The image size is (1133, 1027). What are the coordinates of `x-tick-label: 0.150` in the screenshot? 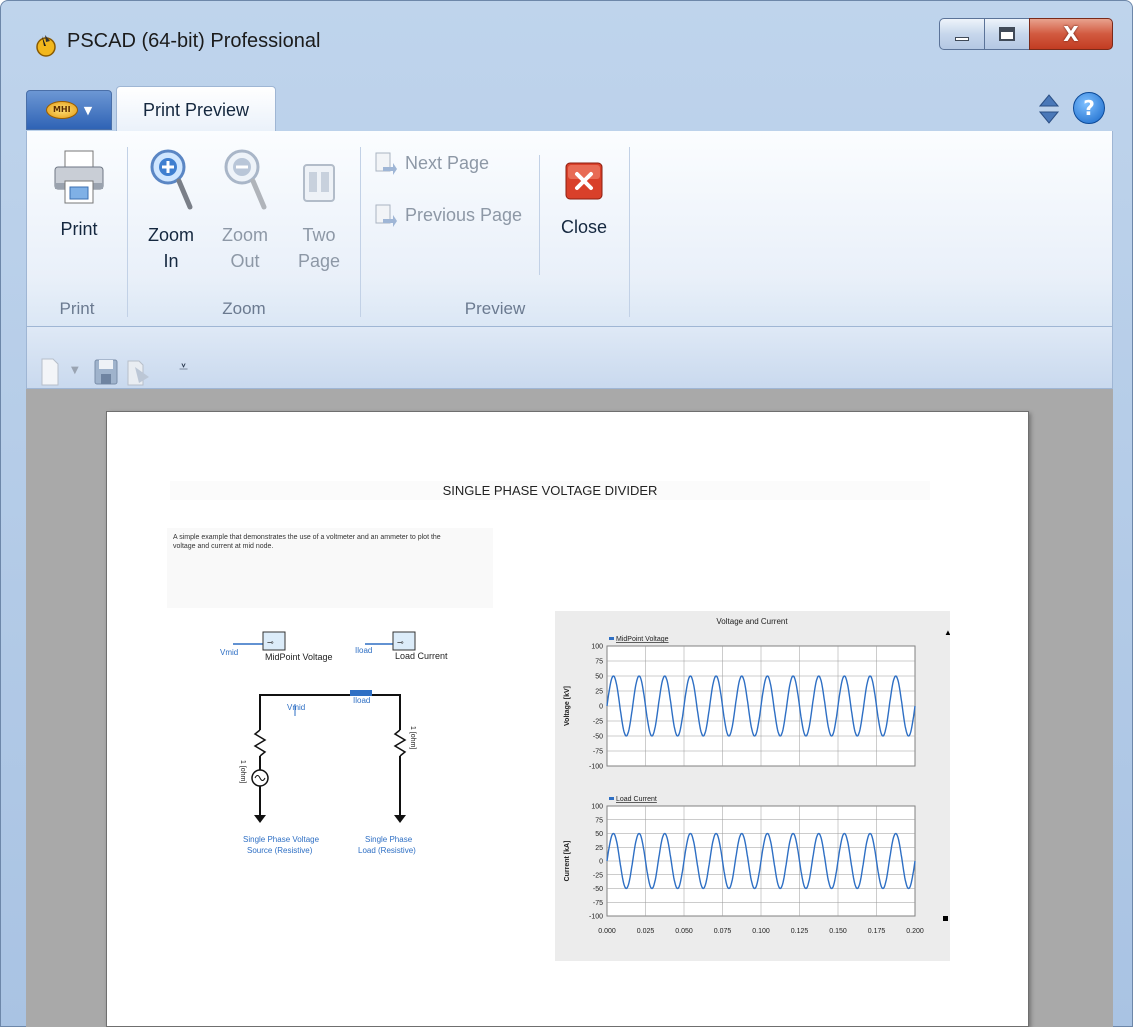 It's located at (838, 931).